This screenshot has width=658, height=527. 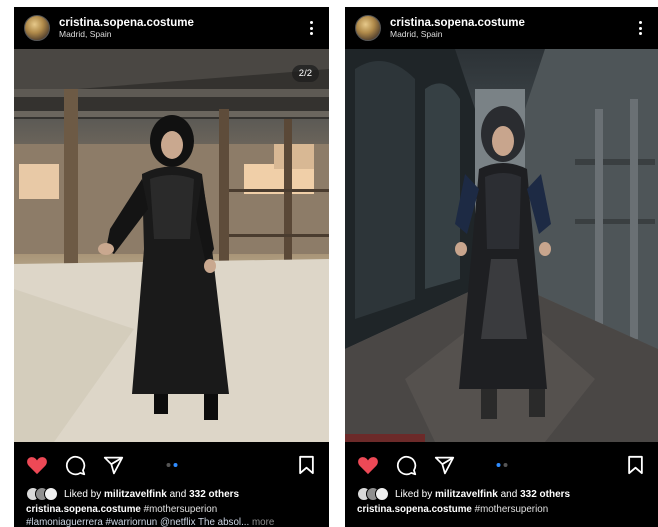 I want to click on caption-more-link: more, so click(x=263, y=522).